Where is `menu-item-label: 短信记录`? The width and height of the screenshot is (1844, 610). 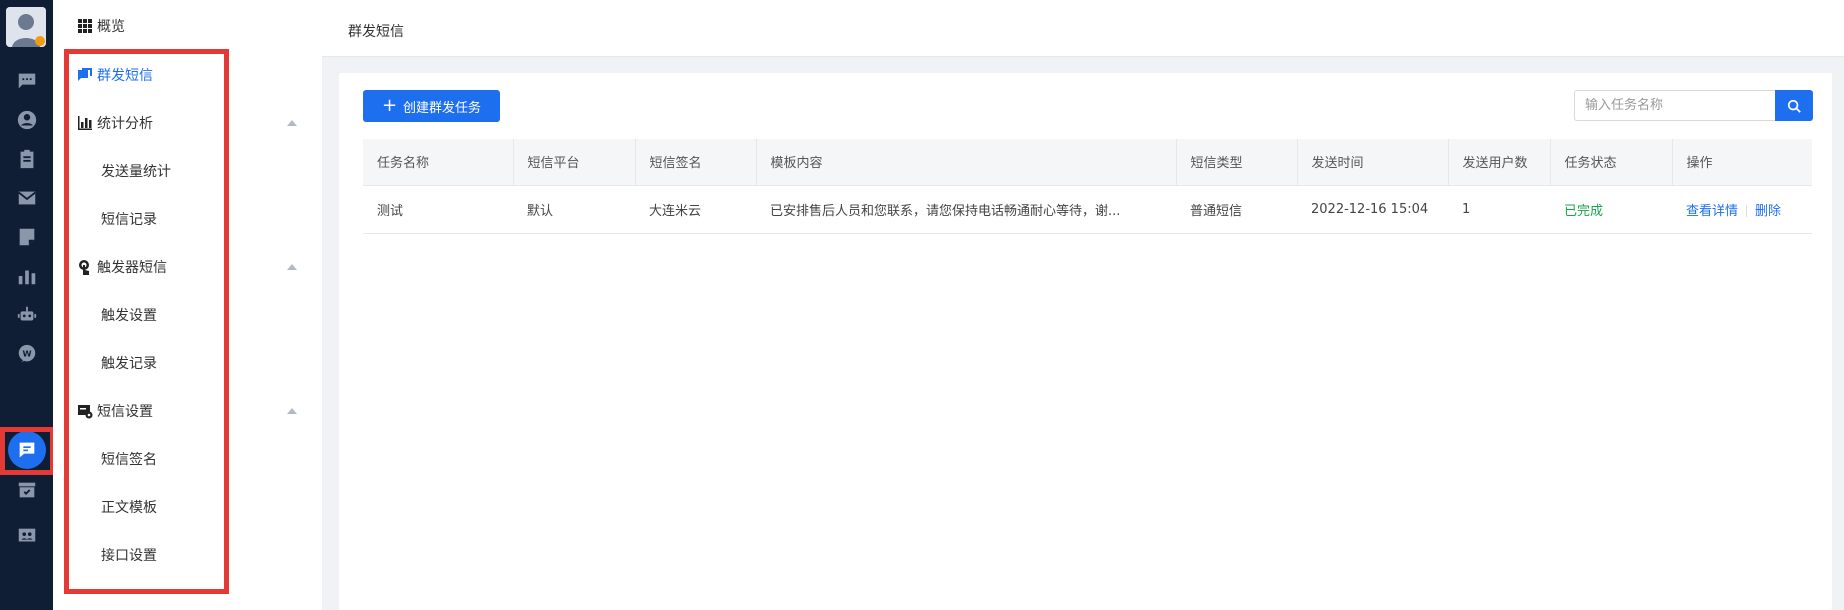 menu-item-label: 短信记录 is located at coordinates (129, 220).